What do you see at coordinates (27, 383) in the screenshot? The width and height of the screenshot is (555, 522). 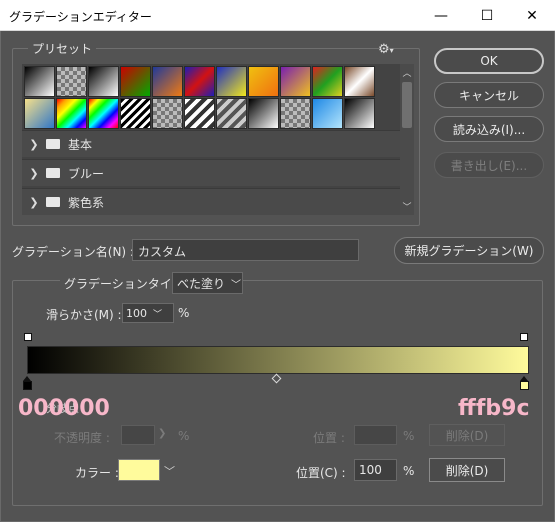 I see `color-stop-left` at bounding box center [27, 383].